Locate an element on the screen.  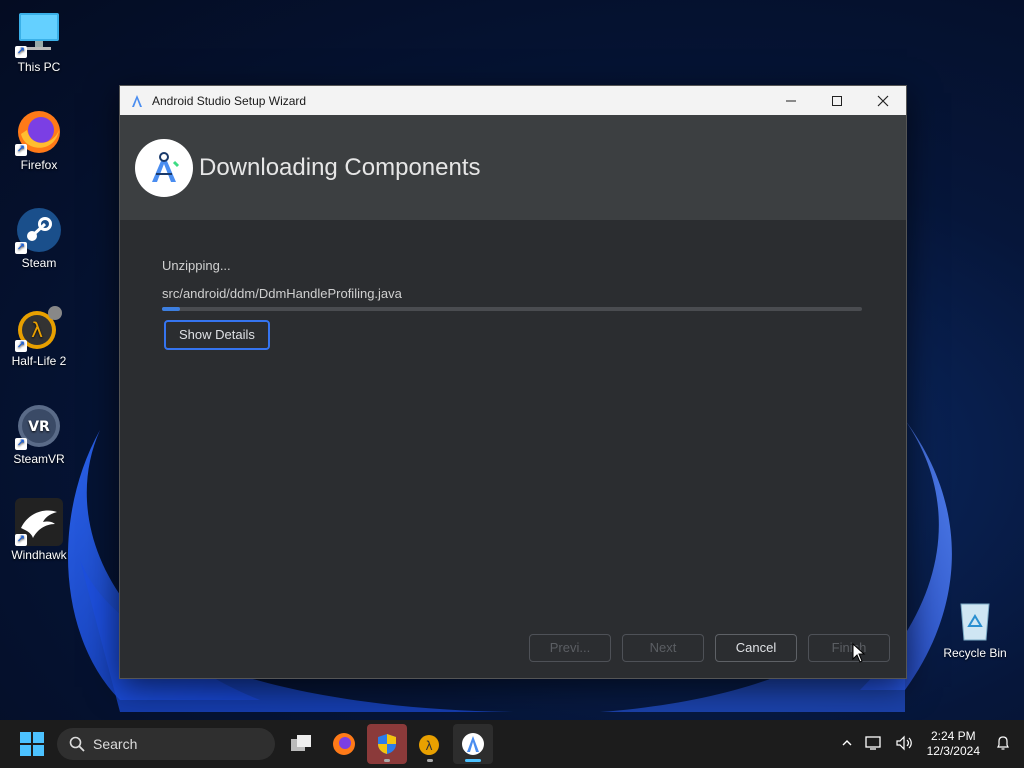
bell-icon is located at coordinates (1003, 742).